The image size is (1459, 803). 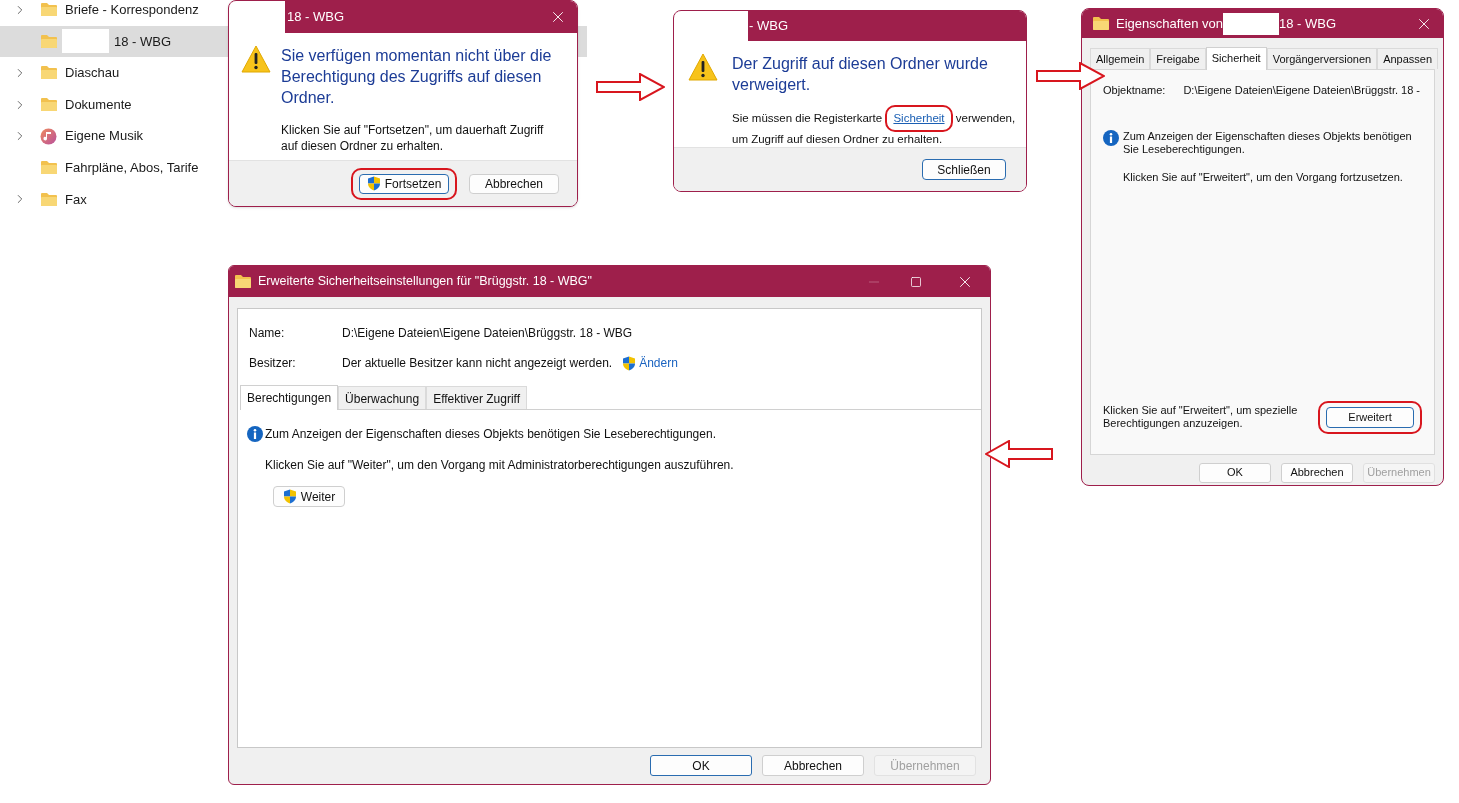 I want to click on field-label: Besitzer:, so click(x=273, y=363).